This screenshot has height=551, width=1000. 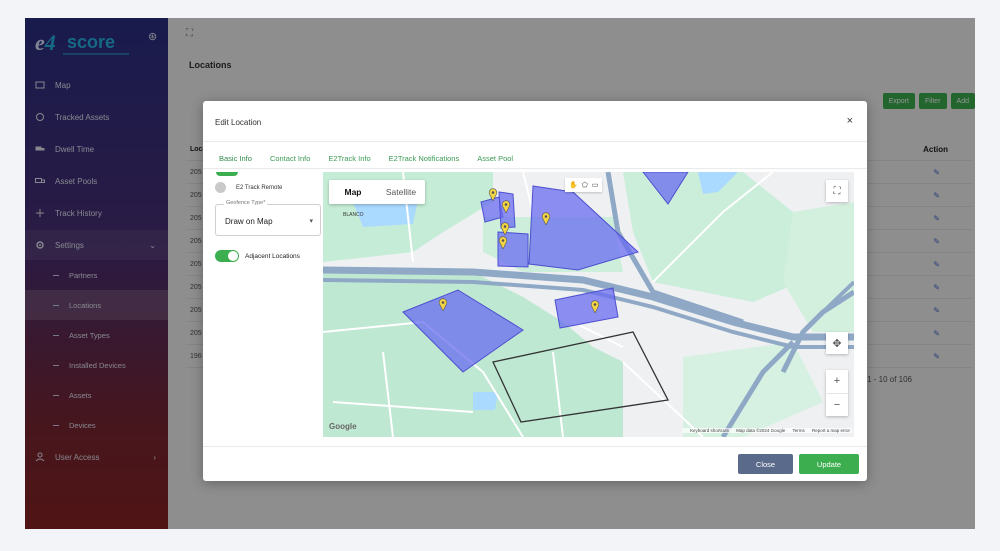 What do you see at coordinates (850, 121) in the screenshot?
I see `close-icon: ×` at bounding box center [850, 121].